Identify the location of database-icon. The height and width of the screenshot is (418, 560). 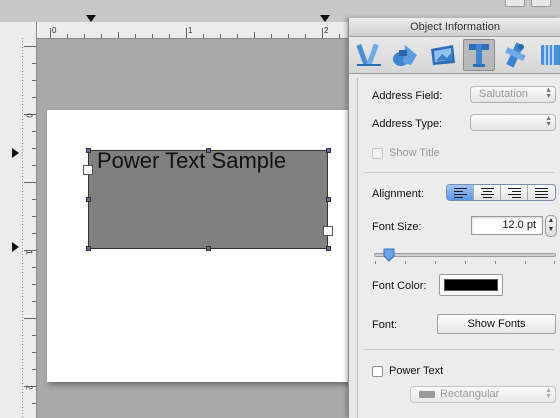
(515, 55).